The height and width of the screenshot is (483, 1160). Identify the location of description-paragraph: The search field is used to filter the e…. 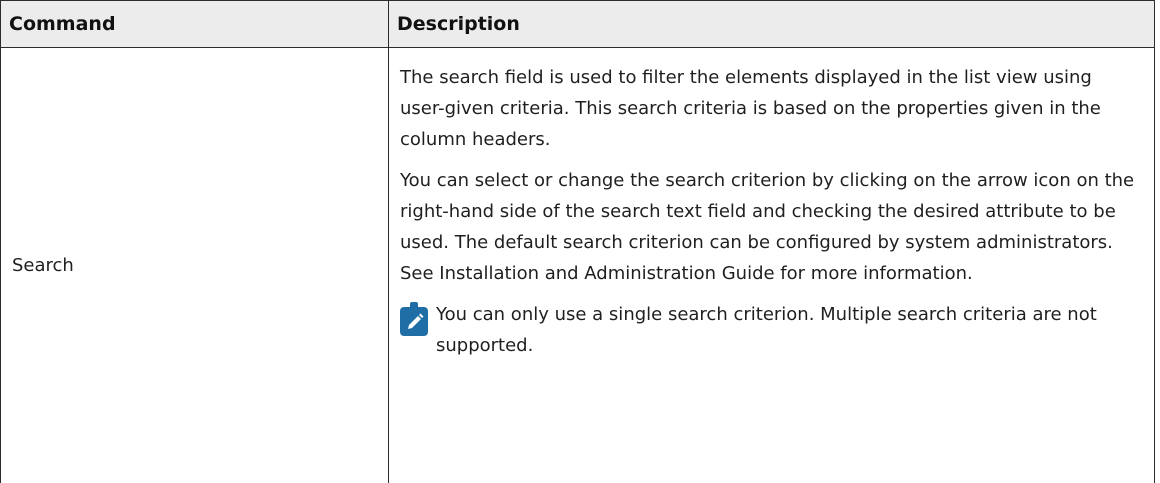
(769, 108).